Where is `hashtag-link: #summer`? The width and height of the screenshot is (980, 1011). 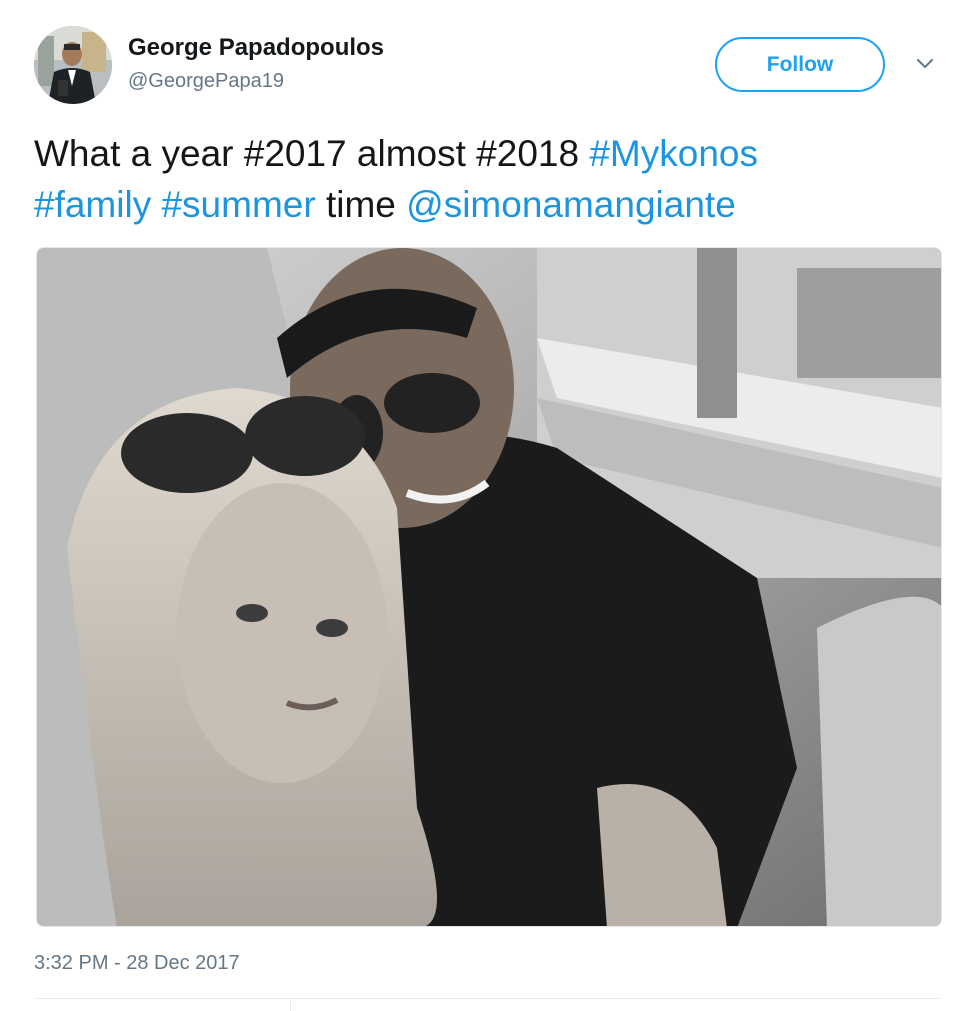
hashtag-link: #summer is located at coordinates (238, 204).